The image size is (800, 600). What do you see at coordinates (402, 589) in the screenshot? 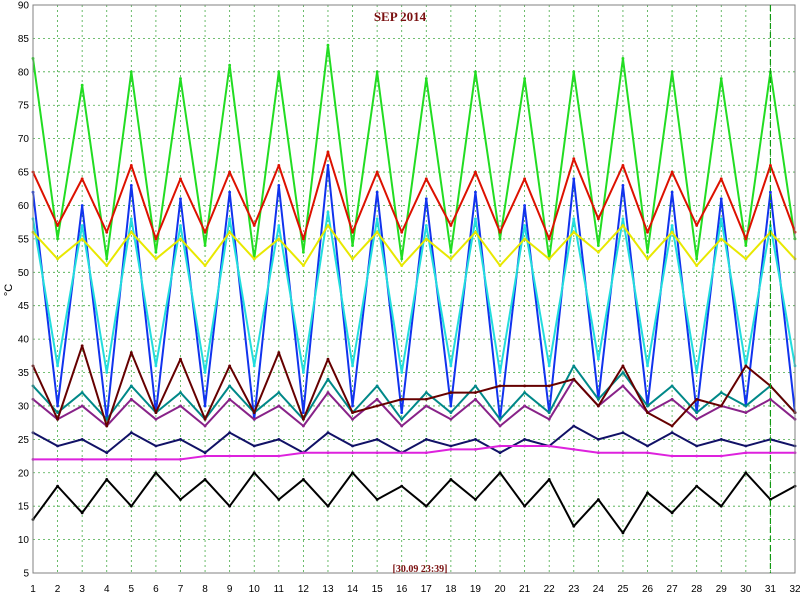
I see `x-tick-label: 16` at bounding box center [402, 589].